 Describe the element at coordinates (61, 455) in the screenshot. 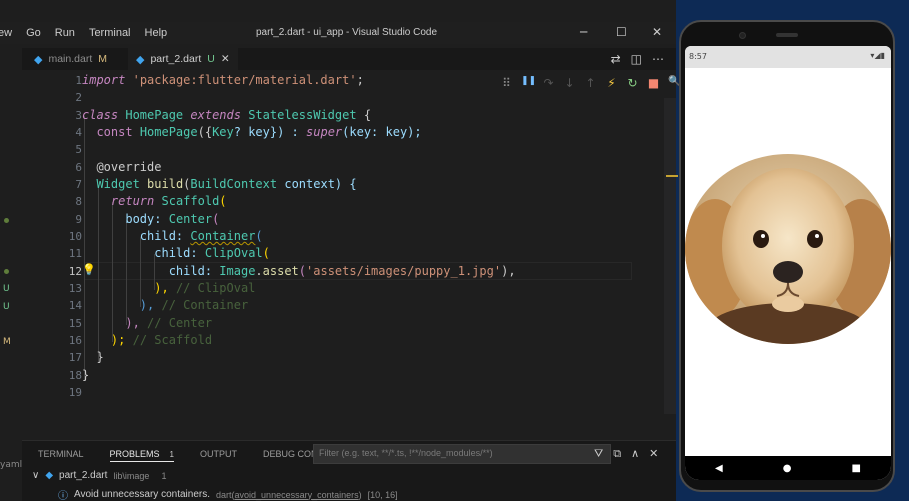

I see `tab-terminal: TERMINAL` at that location.